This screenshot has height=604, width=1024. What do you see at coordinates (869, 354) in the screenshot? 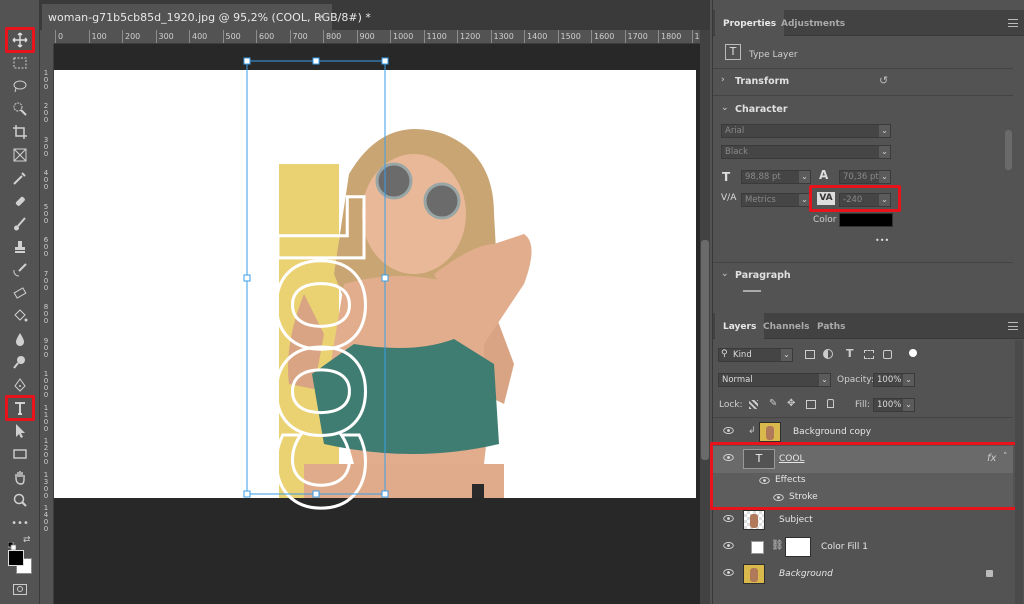
I see `filter-shape-icon` at bounding box center [869, 354].